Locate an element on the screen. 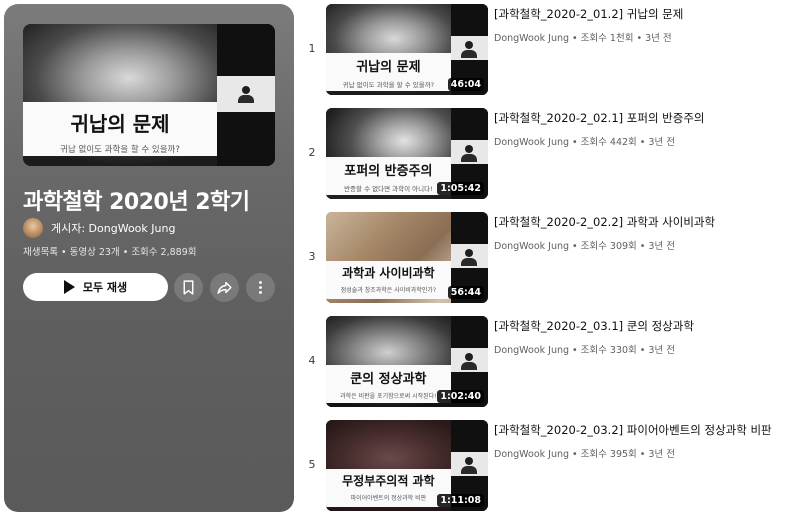  save-playlist-button is located at coordinates (188, 287).